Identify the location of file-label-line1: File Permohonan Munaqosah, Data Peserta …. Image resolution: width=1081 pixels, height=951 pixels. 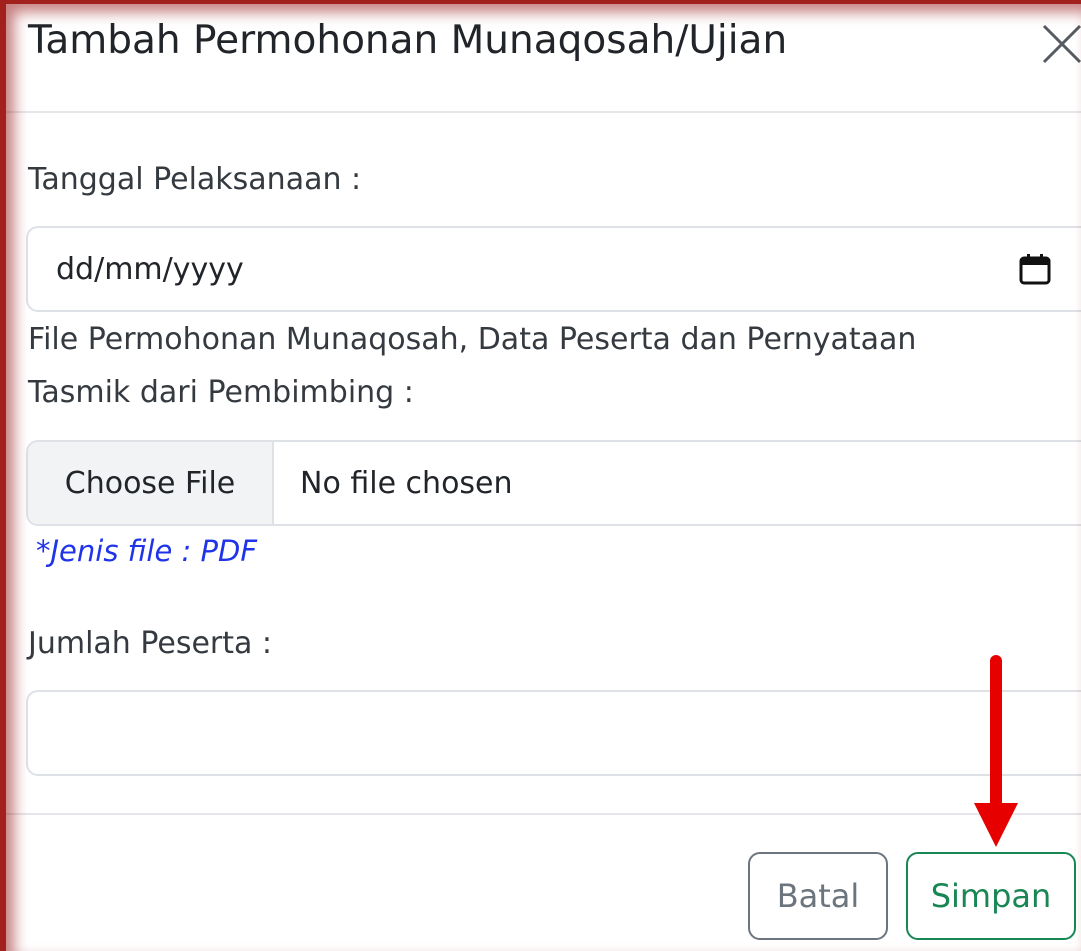
(472, 339).